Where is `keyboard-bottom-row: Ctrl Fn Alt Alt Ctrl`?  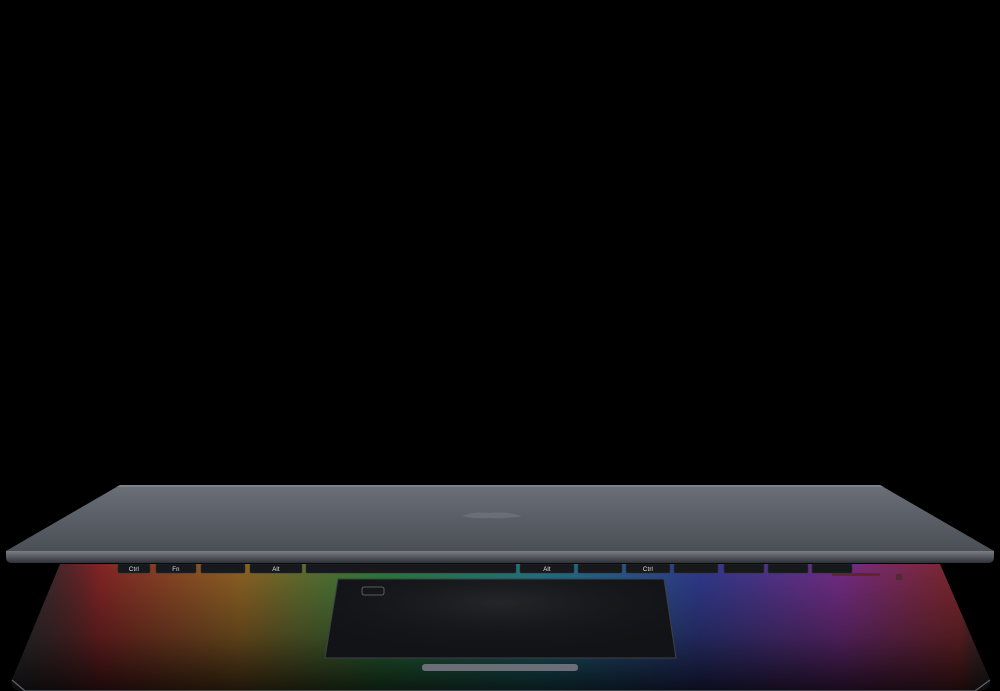
keyboard-bottom-row: Ctrl Fn Alt Alt Ctrl is located at coordinates (485, 568).